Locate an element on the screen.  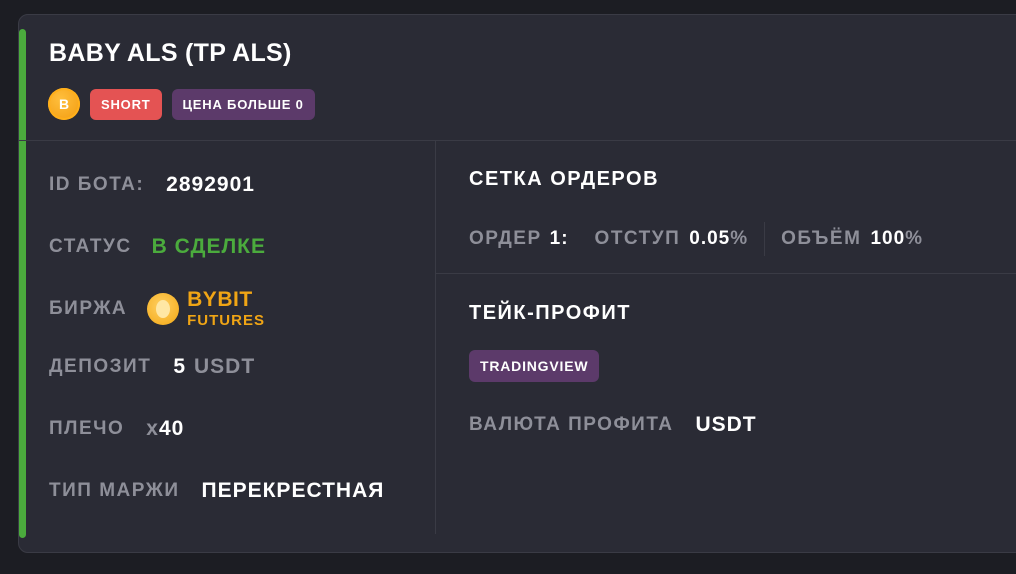
offset-label: ОТСТУП is located at coordinates (637, 238).